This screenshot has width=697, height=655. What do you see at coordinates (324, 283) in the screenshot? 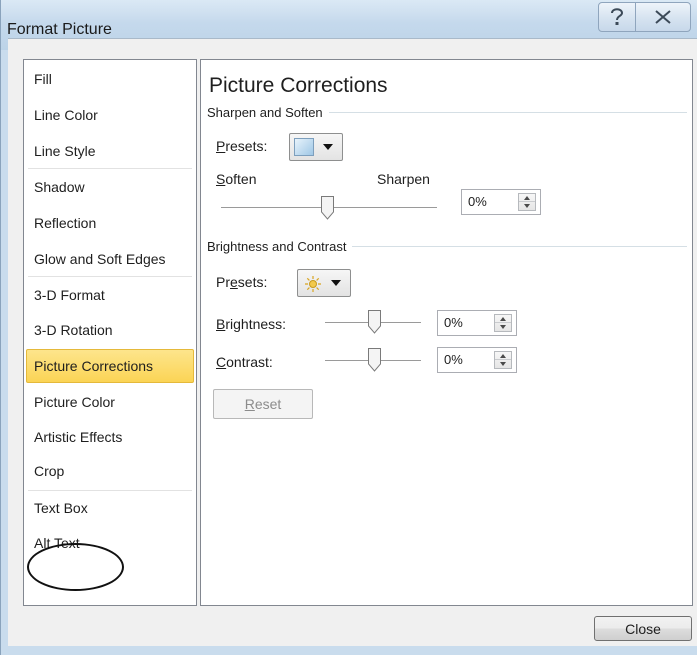
I see `brightness-presets-dropdown` at bounding box center [324, 283].